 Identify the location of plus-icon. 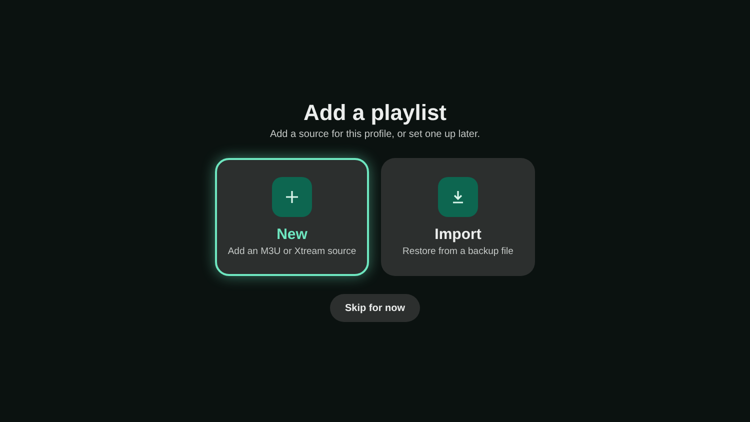
(292, 197).